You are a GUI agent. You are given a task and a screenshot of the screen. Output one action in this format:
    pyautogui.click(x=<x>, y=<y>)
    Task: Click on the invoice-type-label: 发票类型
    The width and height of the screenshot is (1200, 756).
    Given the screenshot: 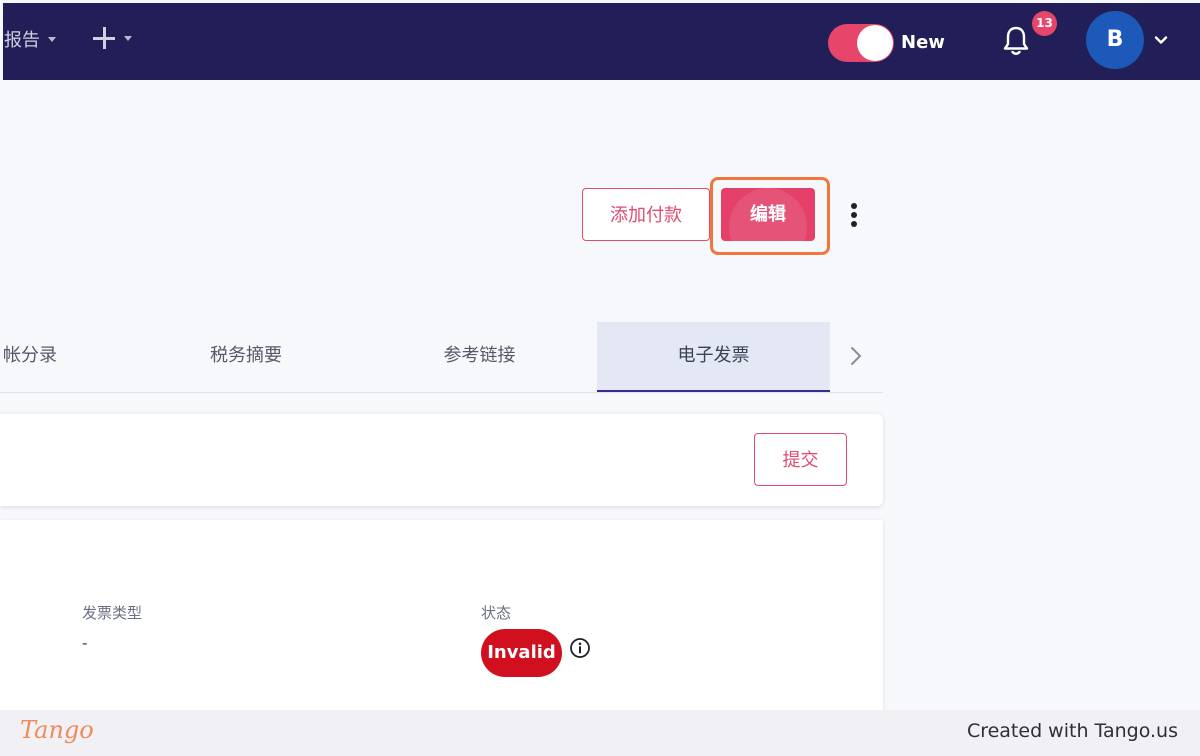 What is the action you would take?
    pyautogui.click(x=112, y=613)
    